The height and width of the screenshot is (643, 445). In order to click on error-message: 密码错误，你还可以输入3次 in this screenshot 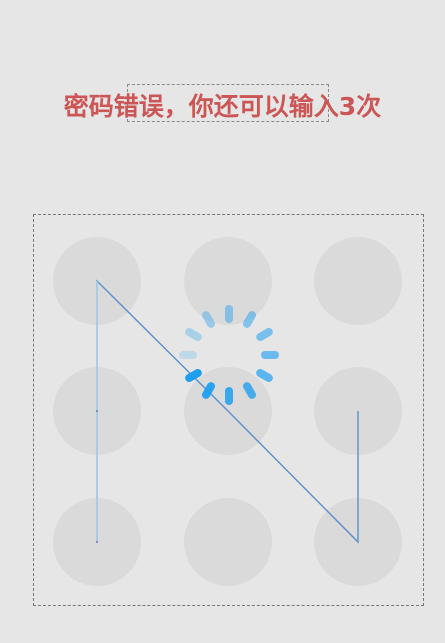, I will do `click(222, 106)`.